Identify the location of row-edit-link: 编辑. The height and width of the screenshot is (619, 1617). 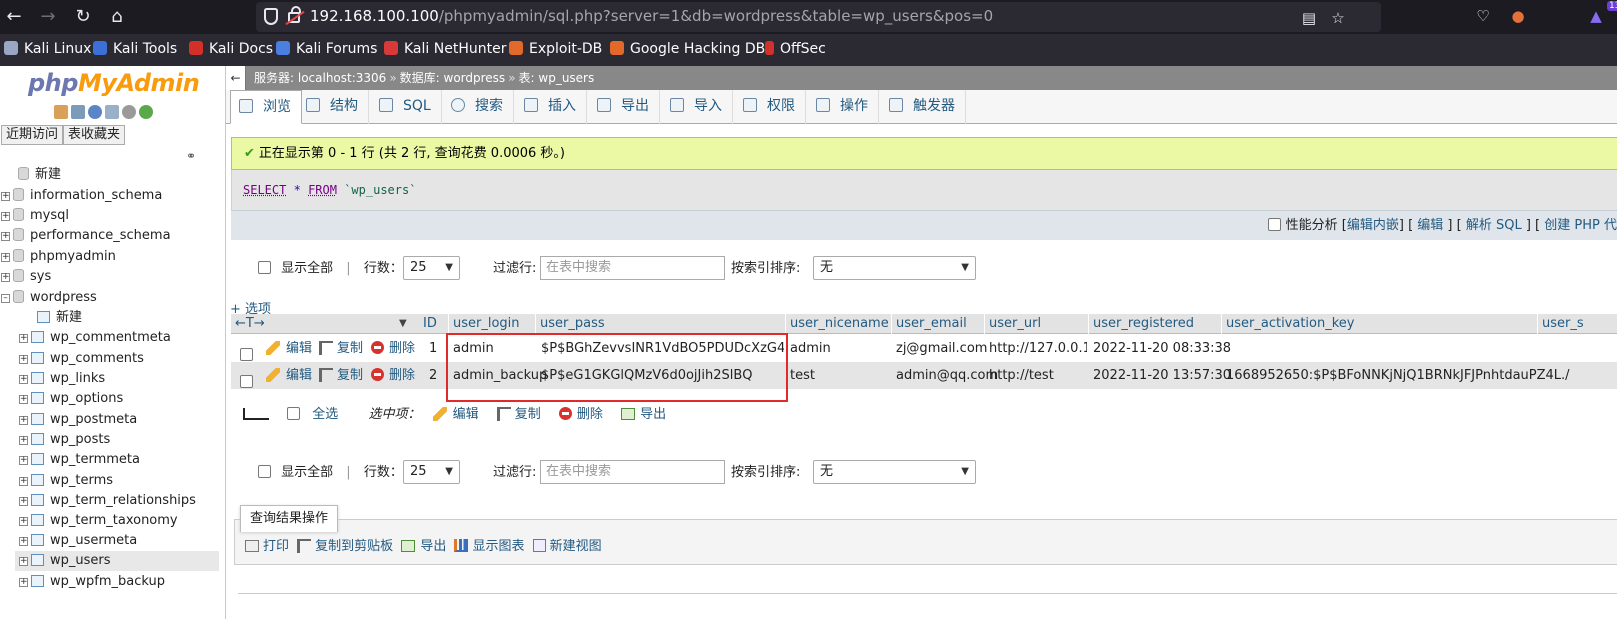
(289, 348).